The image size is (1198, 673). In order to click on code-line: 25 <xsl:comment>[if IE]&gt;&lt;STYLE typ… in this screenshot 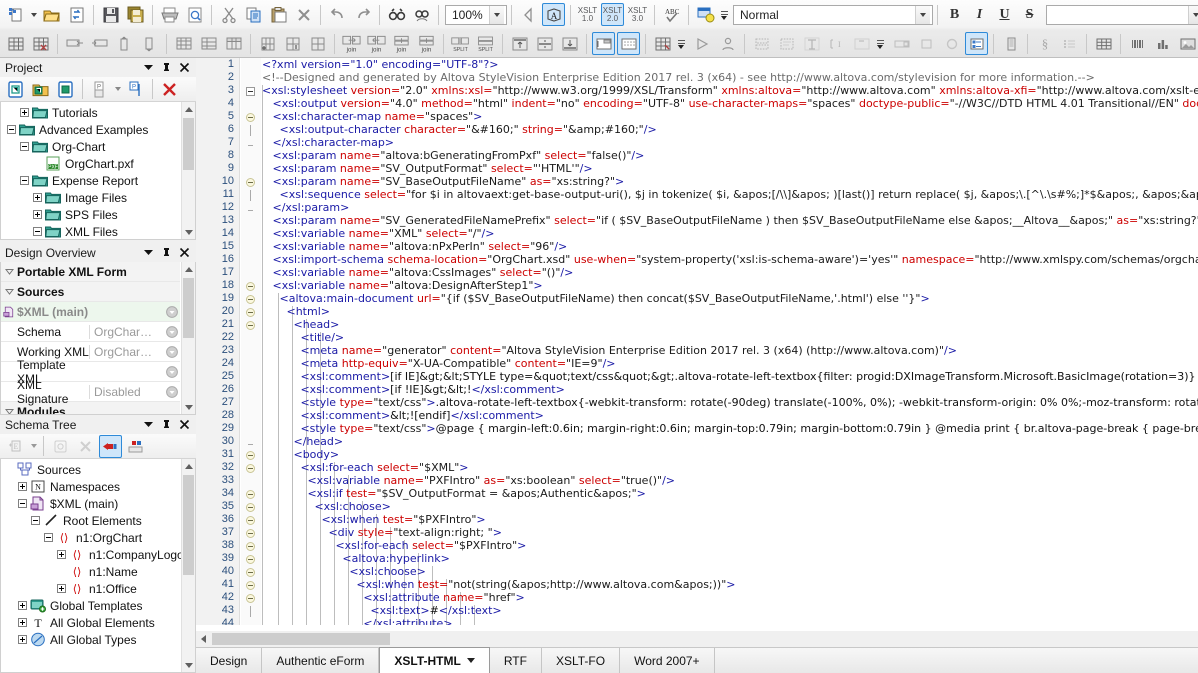, I will do `click(697, 376)`.